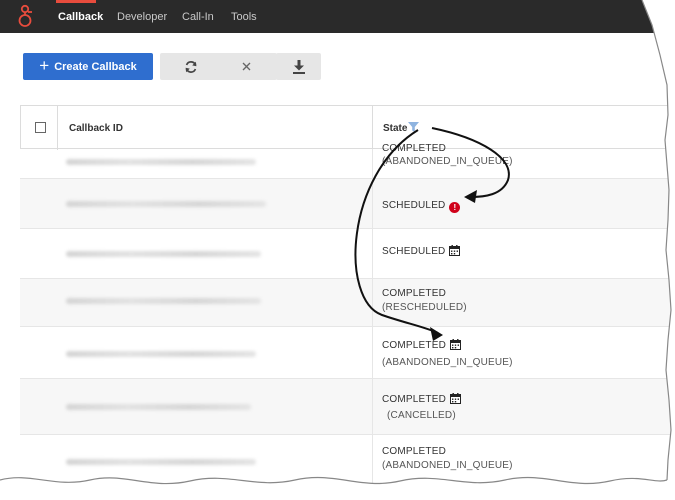 The image size is (675, 500). What do you see at coordinates (40, 127) in the screenshot?
I see `select-all-checkbox` at bounding box center [40, 127].